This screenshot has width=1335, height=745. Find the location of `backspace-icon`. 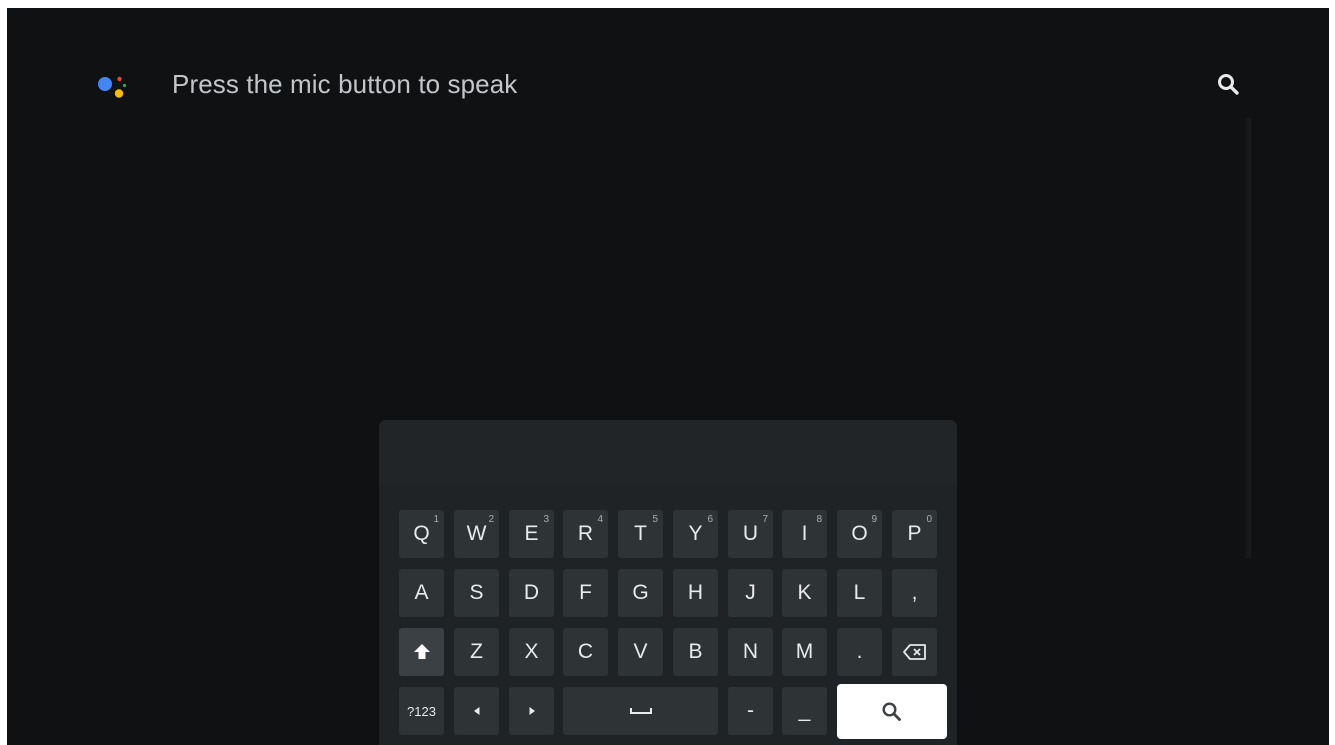

backspace-icon is located at coordinates (914, 652).